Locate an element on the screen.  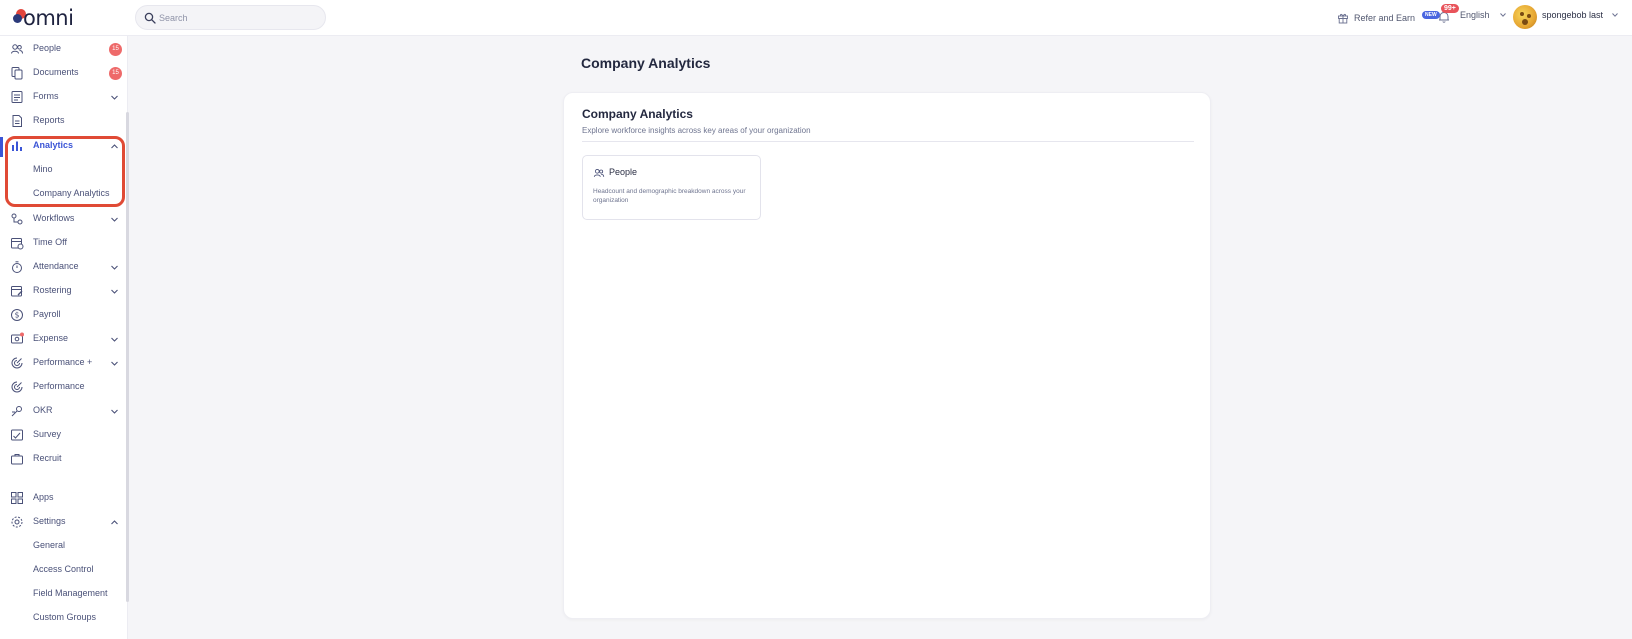
sidebar-item-label: Expense is located at coordinates (51, 338).